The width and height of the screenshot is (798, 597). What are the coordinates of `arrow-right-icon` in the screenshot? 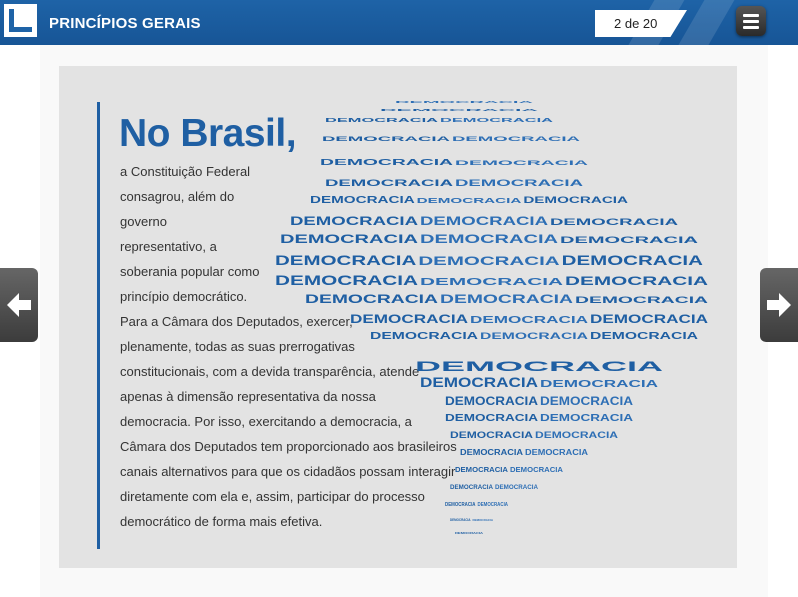 It's located at (779, 305).